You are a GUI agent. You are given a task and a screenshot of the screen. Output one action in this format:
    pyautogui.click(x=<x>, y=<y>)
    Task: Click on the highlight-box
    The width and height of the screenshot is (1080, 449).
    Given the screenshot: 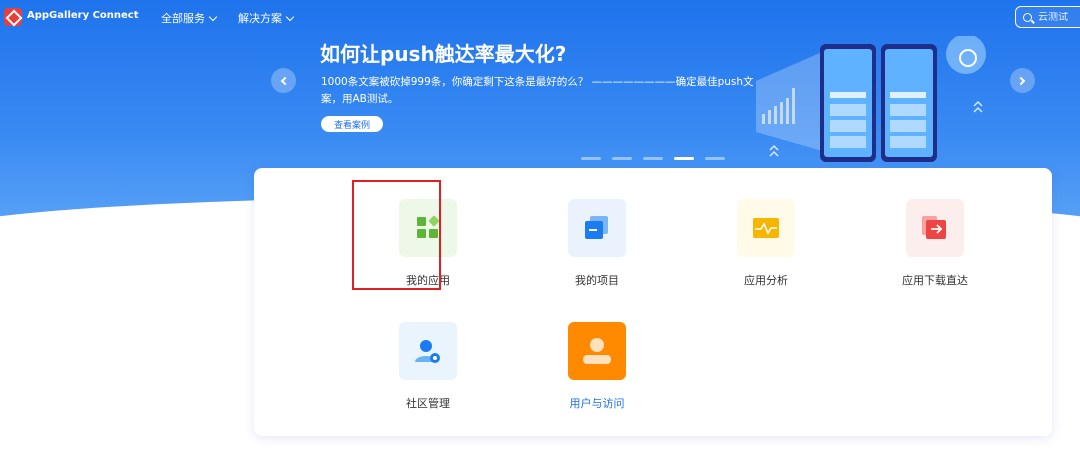 What is the action you would take?
    pyautogui.click(x=396, y=235)
    